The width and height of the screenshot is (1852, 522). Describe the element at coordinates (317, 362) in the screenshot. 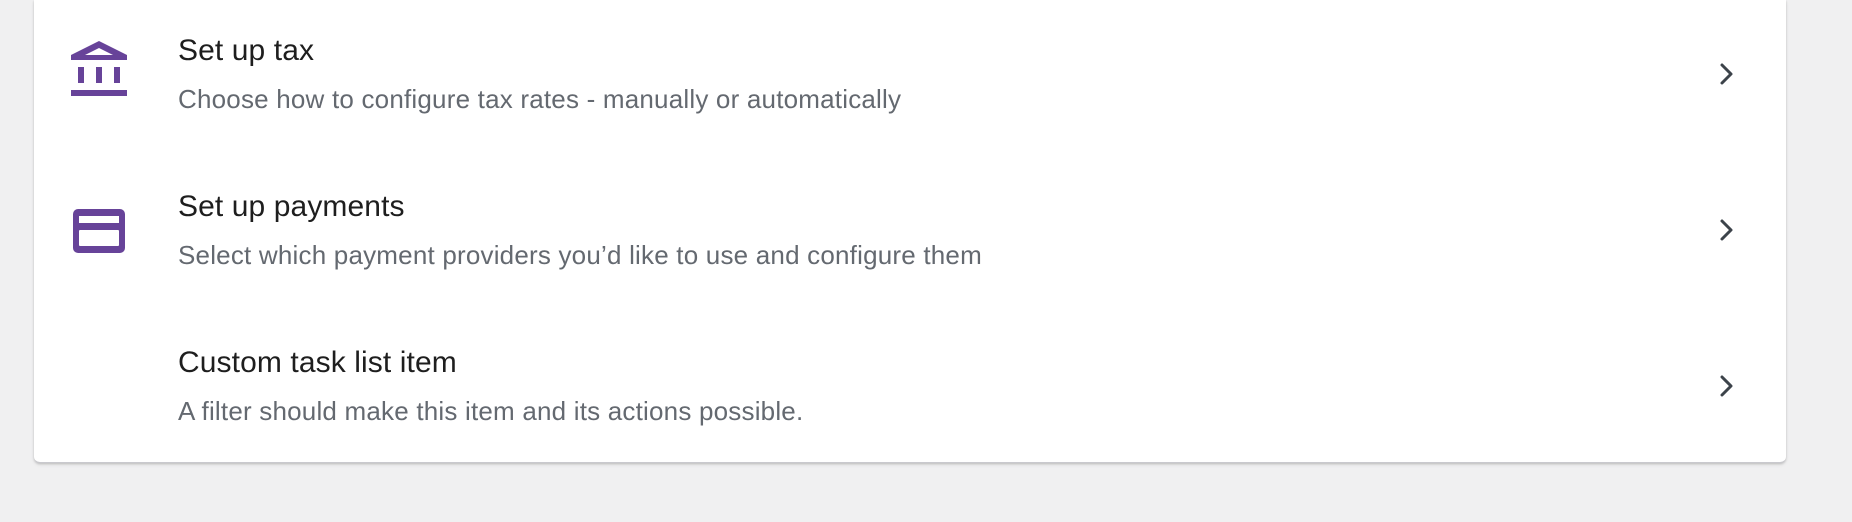

I see `task-title: Custom task list item` at that location.